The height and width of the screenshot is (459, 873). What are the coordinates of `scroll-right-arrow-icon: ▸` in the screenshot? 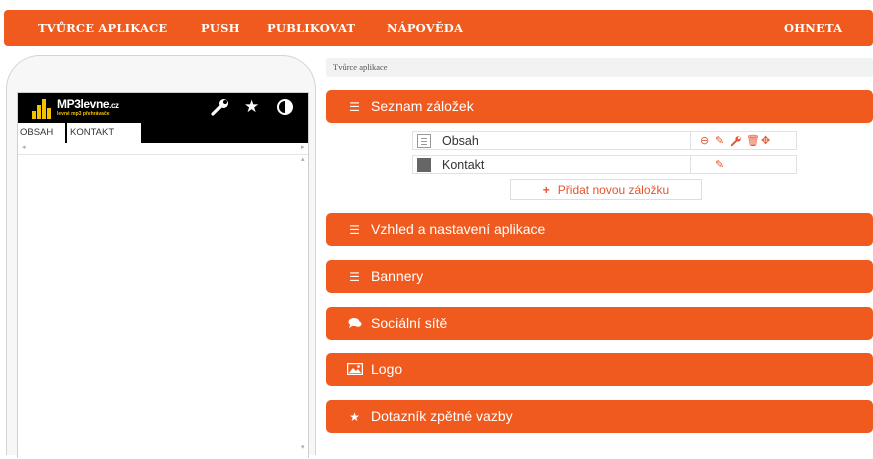 It's located at (303, 147).